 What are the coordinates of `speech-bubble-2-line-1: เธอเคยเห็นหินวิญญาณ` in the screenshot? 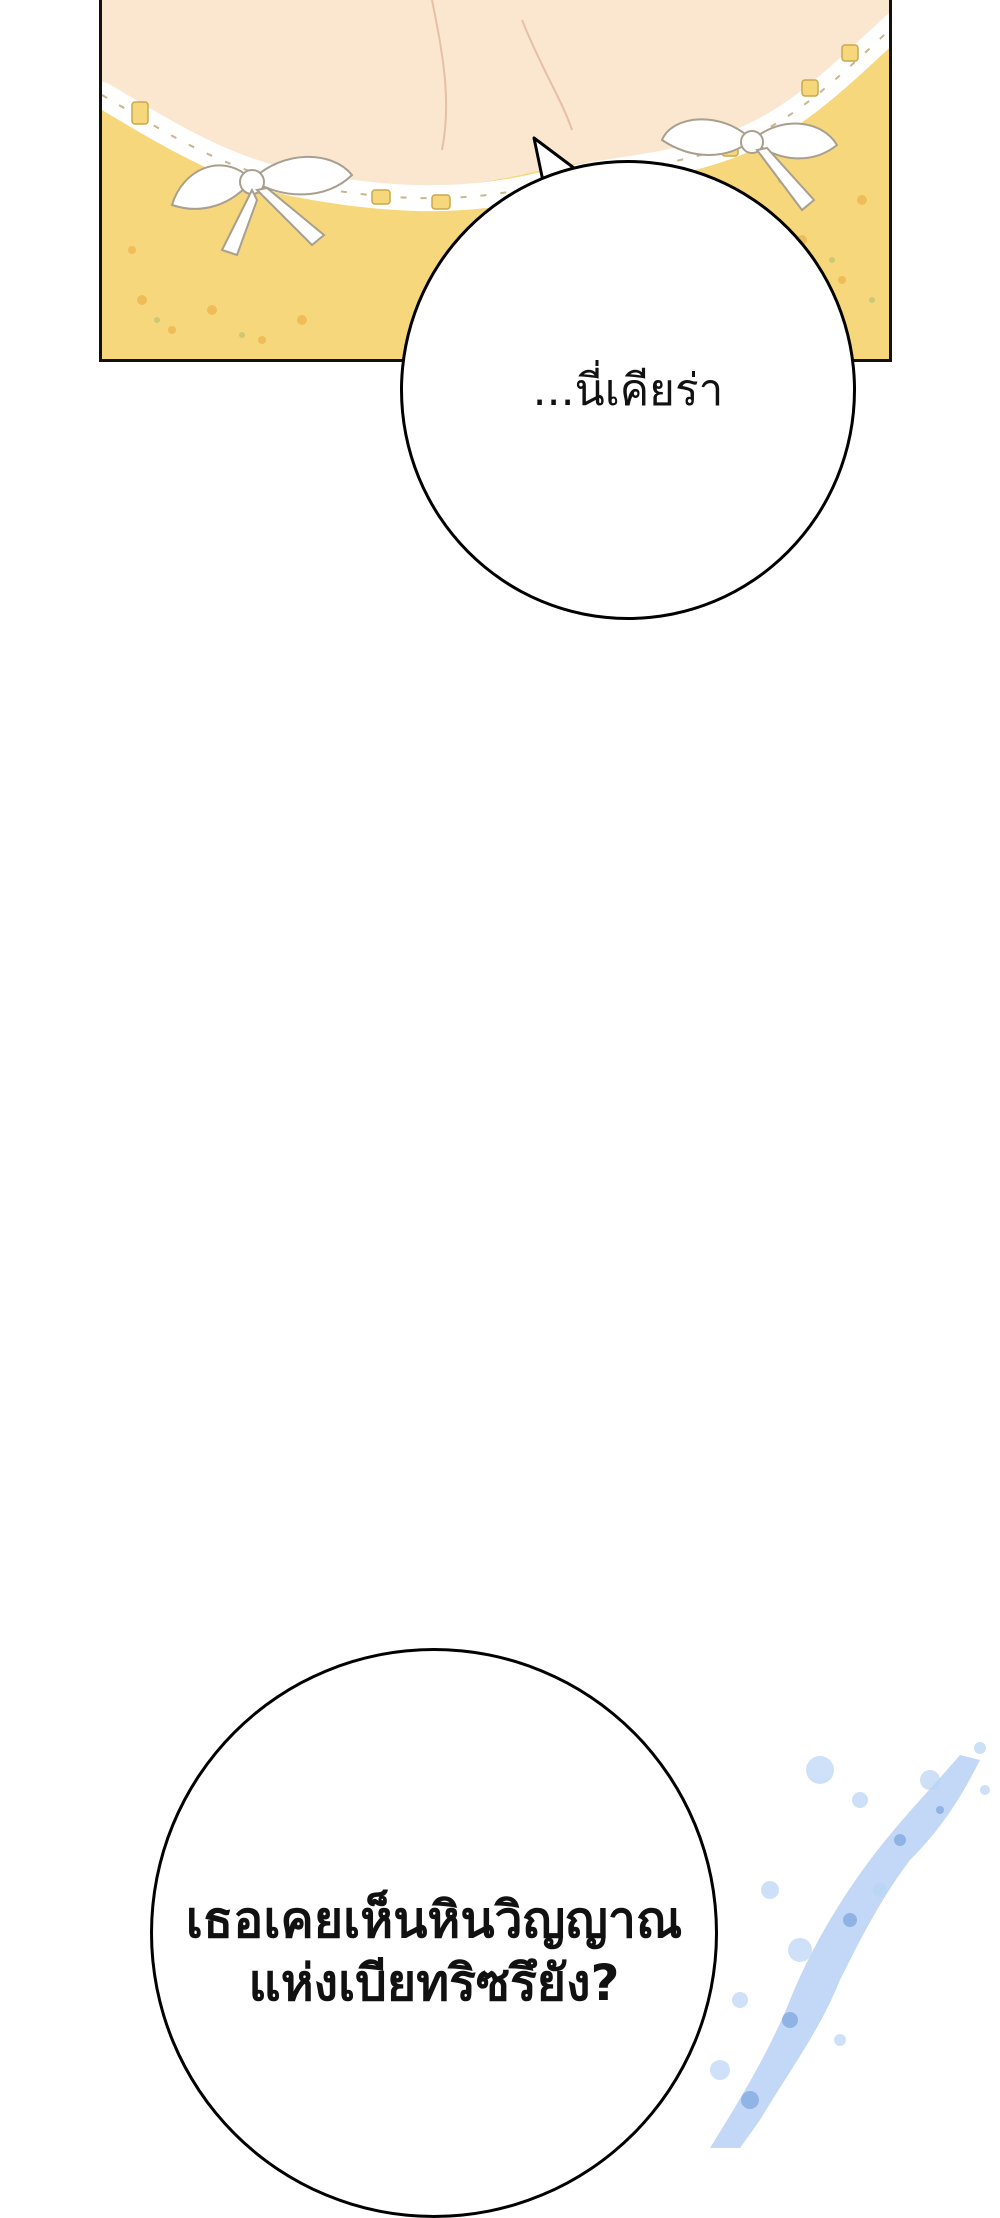 It's located at (434, 1920).